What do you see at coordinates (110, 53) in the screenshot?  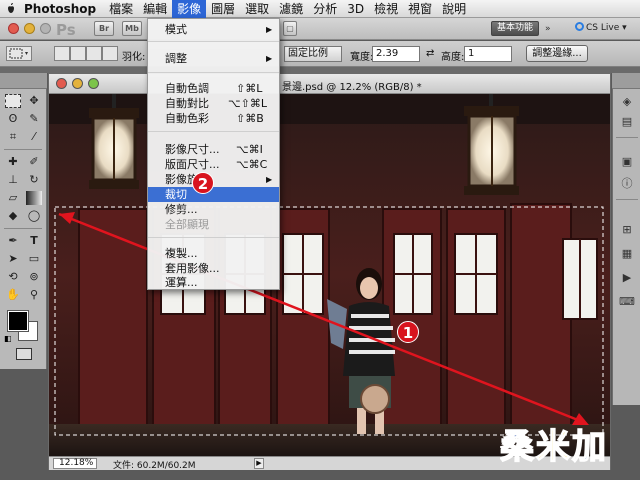 I see `intersect-selection-icon` at bounding box center [110, 53].